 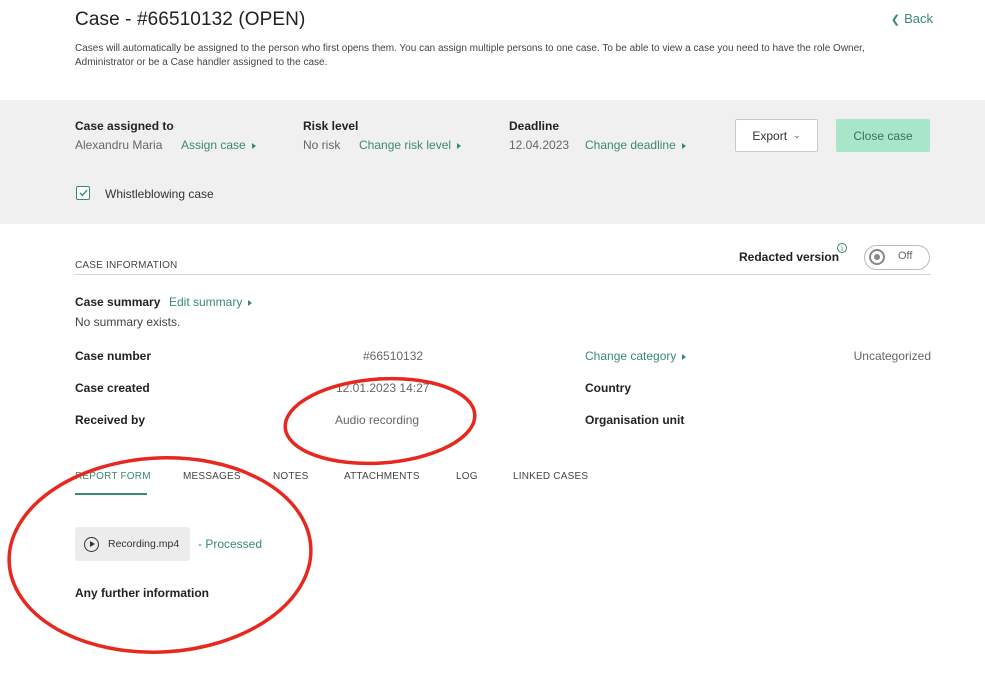 I want to click on tab-report-form: REPORT FORM, so click(x=113, y=476).